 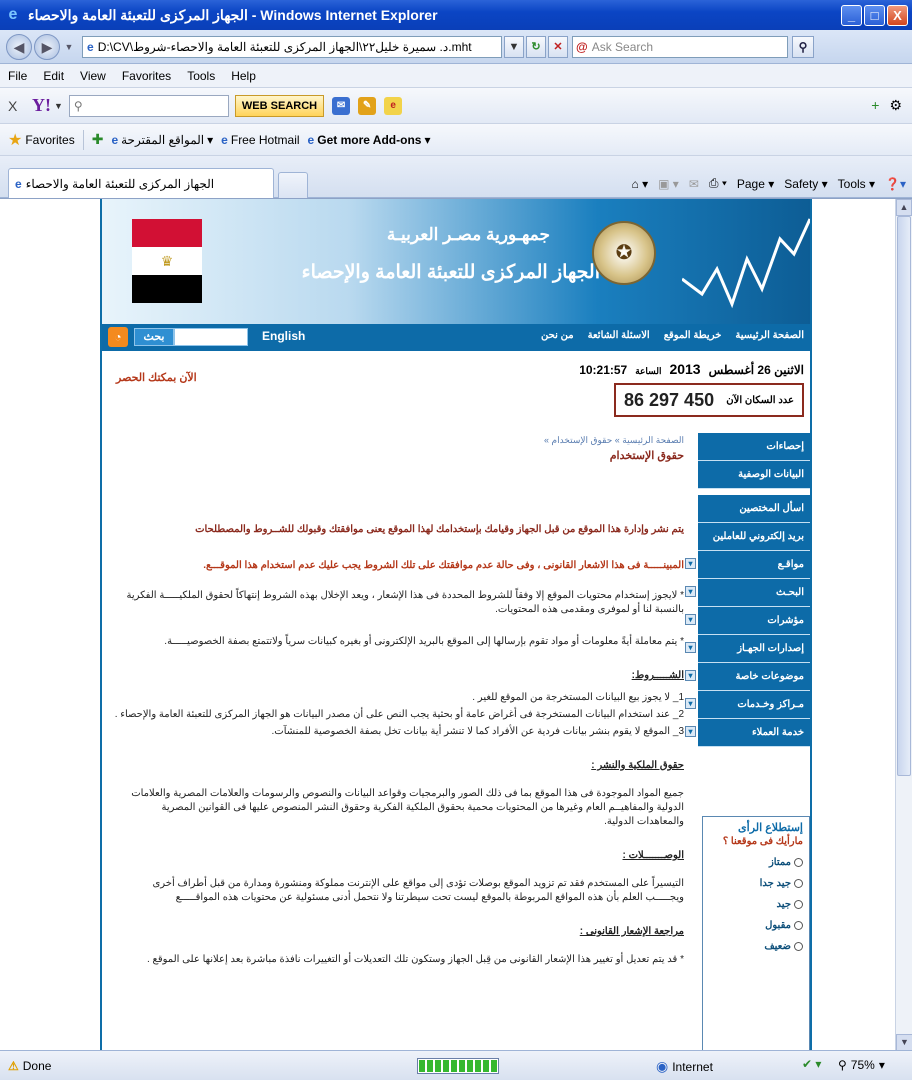 What do you see at coordinates (805, 184) in the screenshot?
I see `safety-menu: Safety ▾` at bounding box center [805, 184].